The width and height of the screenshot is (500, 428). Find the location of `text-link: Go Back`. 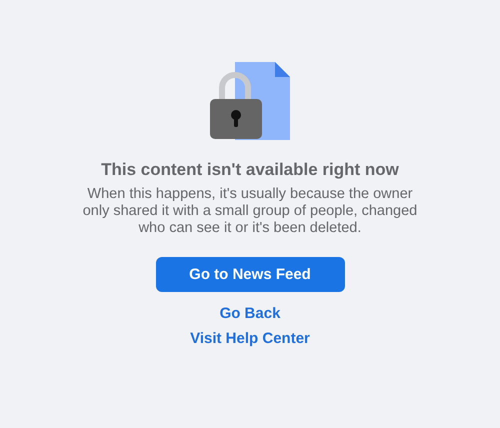

text-link: Go Back is located at coordinates (250, 313).